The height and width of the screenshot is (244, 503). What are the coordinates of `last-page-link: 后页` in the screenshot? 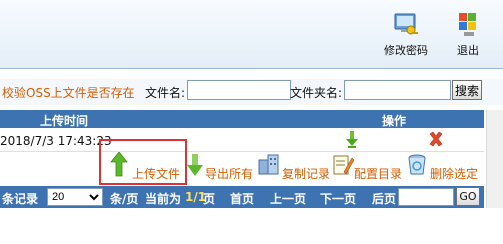 It's located at (384, 198).